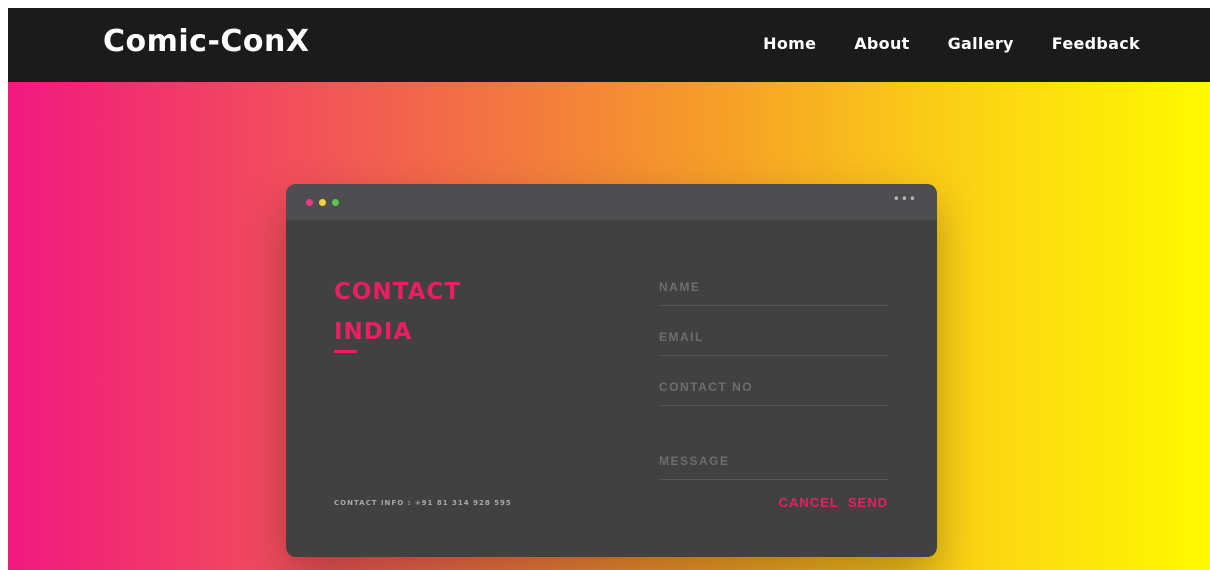  What do you see at coordinates (773, 501) in the screenshot?
I see `form-actions: CANCEL SEND` at bounding box center [773, 501].